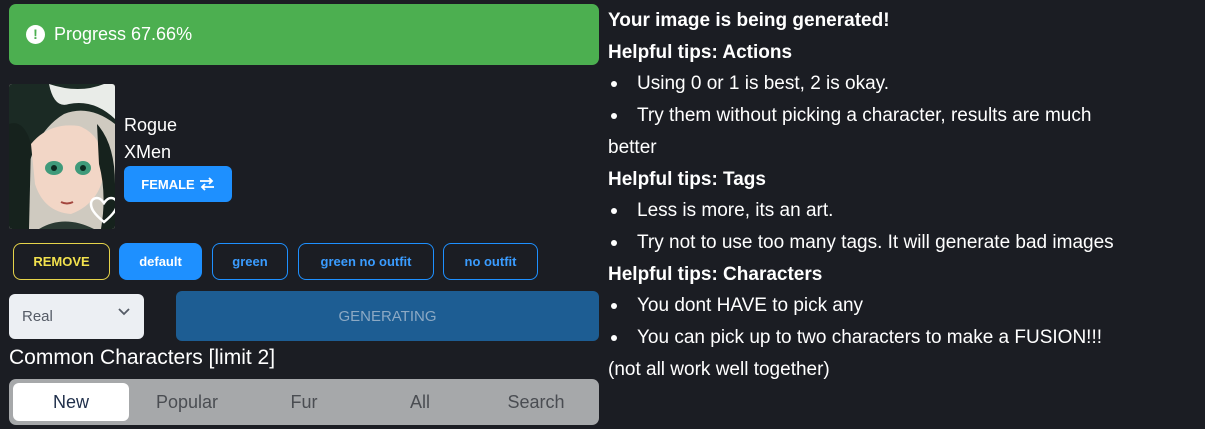  What do you see at coordinates (749, 20) in the screenshot?
I see `generation-status-heading: Your image is being generated!` at bounding box center [749, 20].